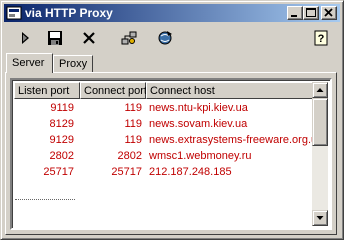  Describe the element at coordinates (236, 140) in the screenshot. I see `connect-host-cell: news.extrasystems-freeware.org.ua` at that location.